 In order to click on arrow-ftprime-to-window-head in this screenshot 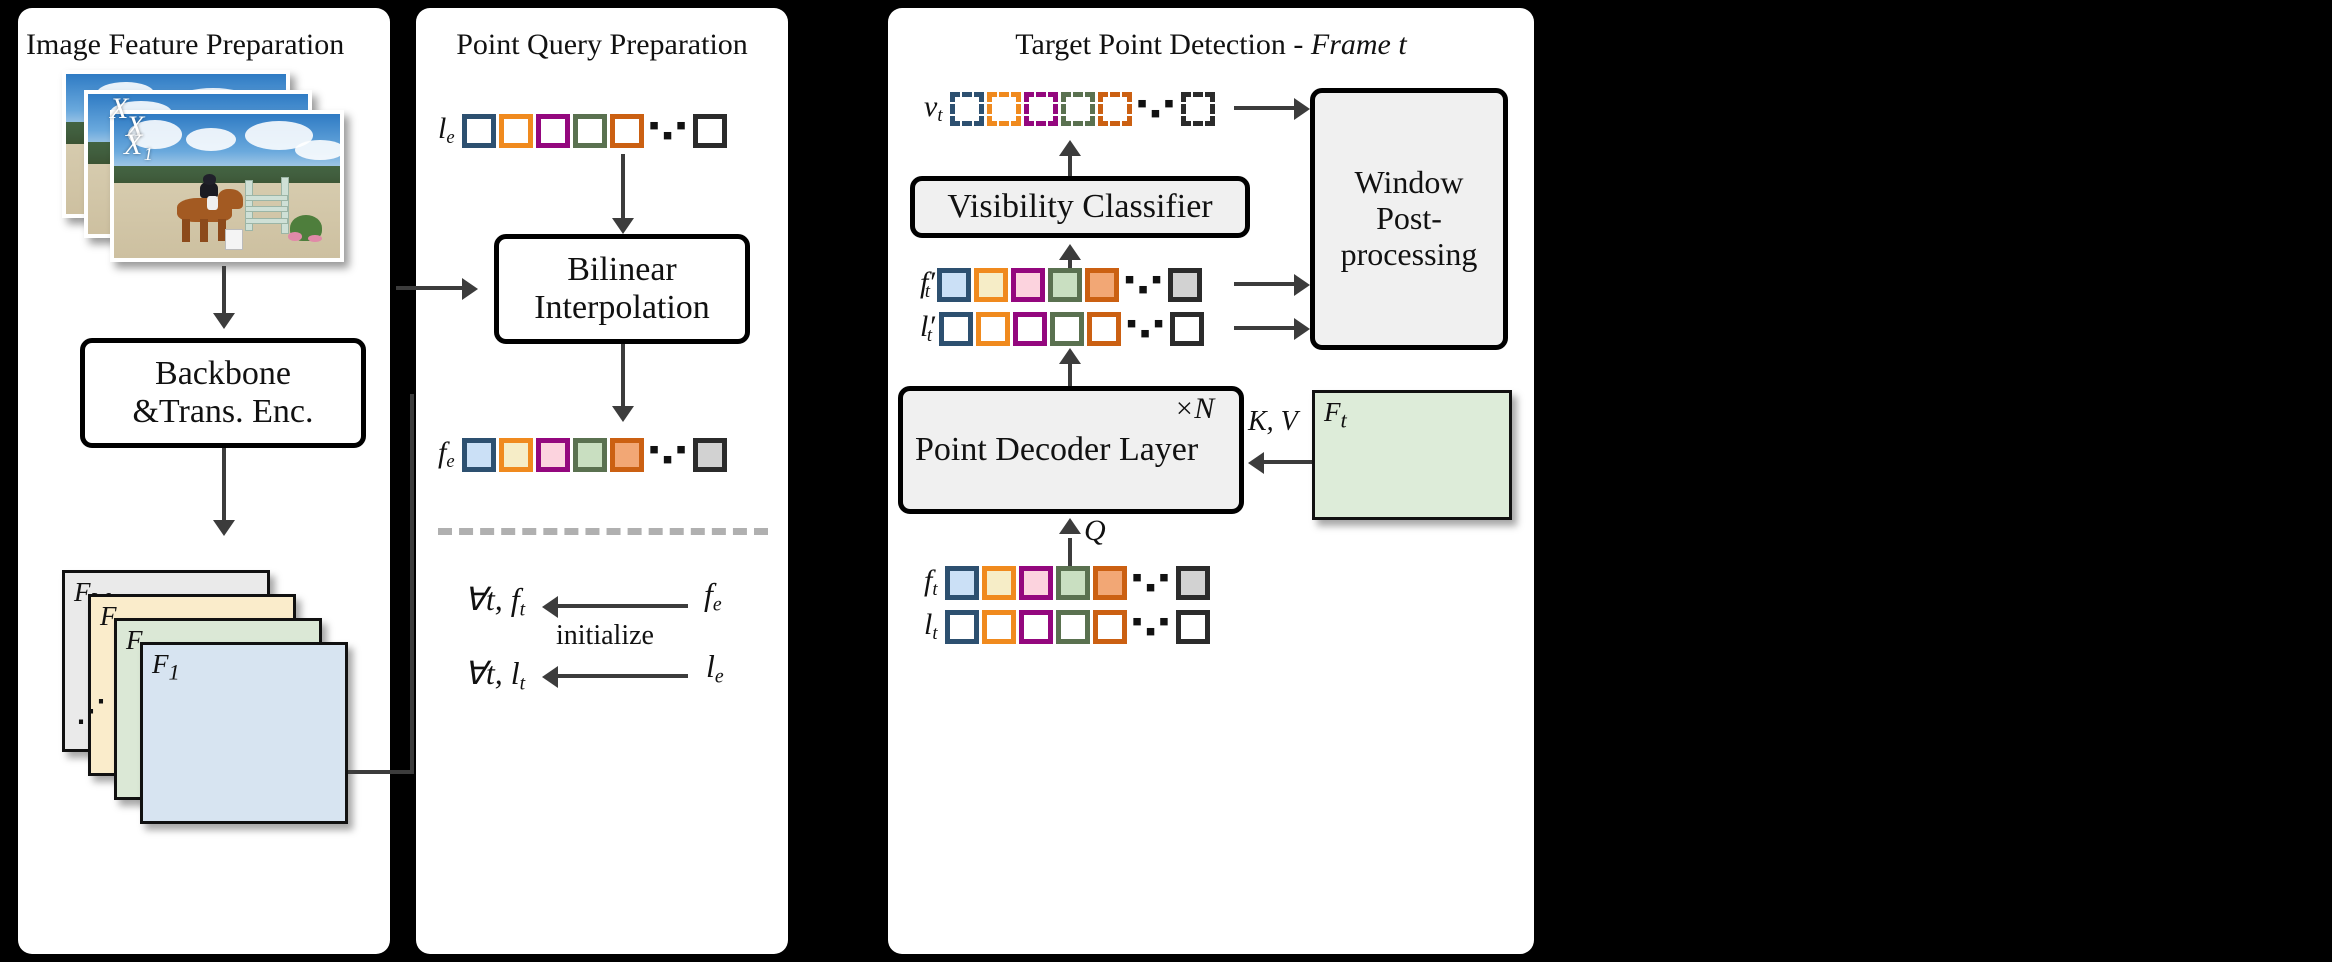, I will do `click(1302, 285)`.